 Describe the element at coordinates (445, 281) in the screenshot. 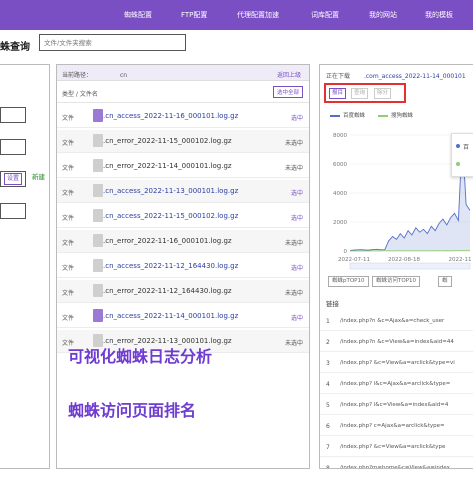

I see `rank-tab-more: 蜘` at that location.